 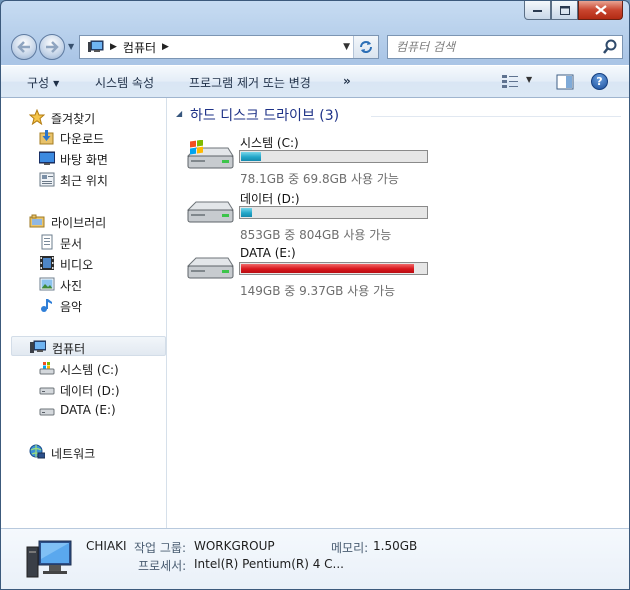 What do you see at coordinates (56, 83) in the screenshot?
I see `chevron-down-icon: ▼` at bounding box center [56, 83].